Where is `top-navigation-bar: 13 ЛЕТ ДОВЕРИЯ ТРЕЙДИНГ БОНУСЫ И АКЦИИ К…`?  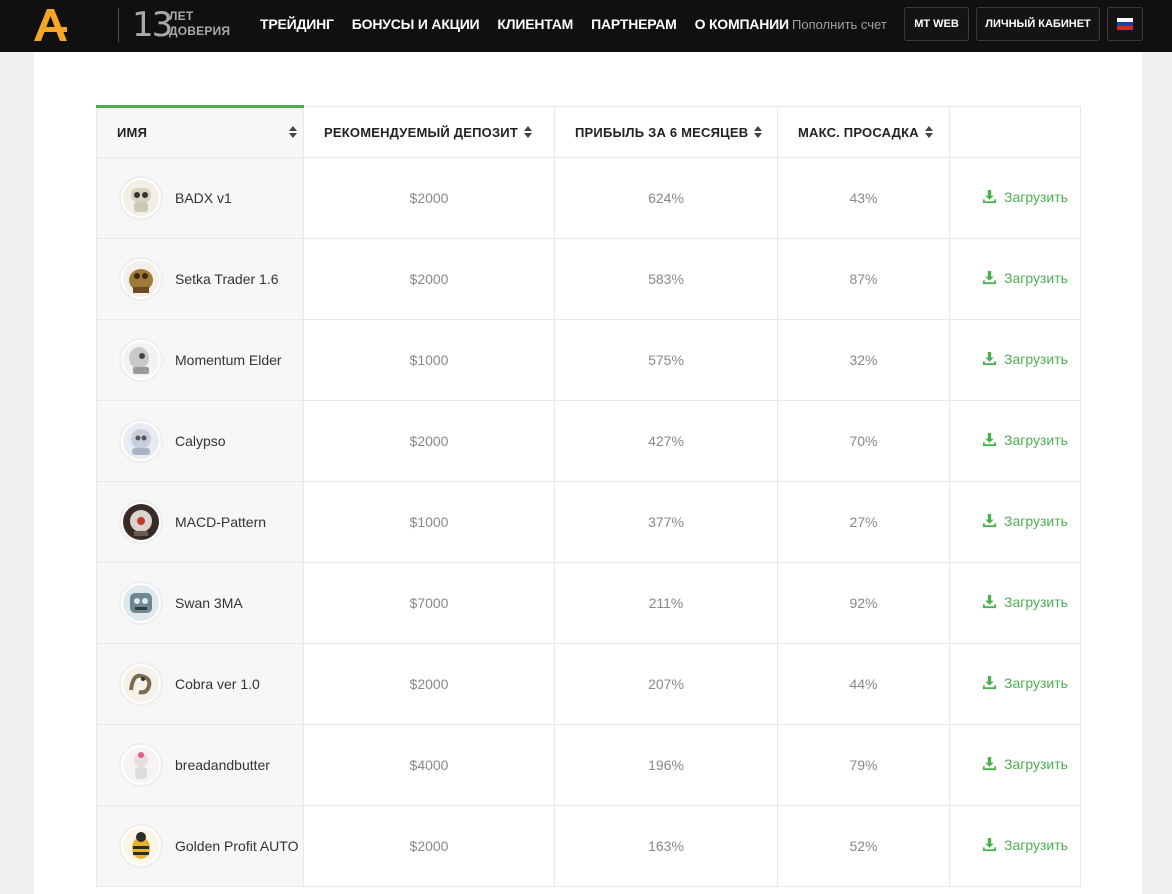
top-navigation-bar: 13 ЛЕТ ДОВЕРИЯ ТРЕЙДИНГ БОНУСЫ И АКЦИИ К… is located at coordinates (586, 26).